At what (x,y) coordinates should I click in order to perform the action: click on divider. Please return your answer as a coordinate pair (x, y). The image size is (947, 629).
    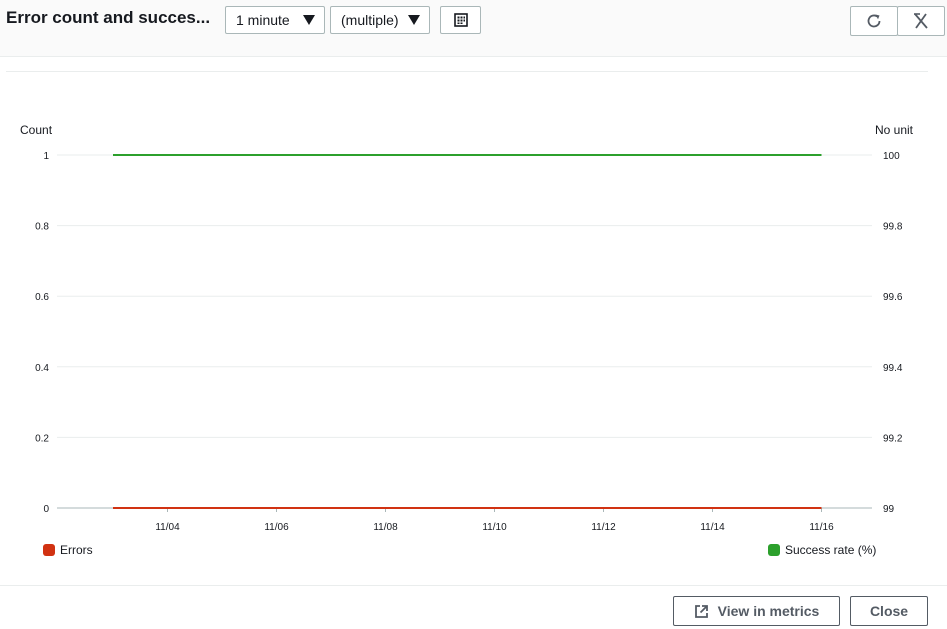
    Looking at the image, I should click on (467, 71).